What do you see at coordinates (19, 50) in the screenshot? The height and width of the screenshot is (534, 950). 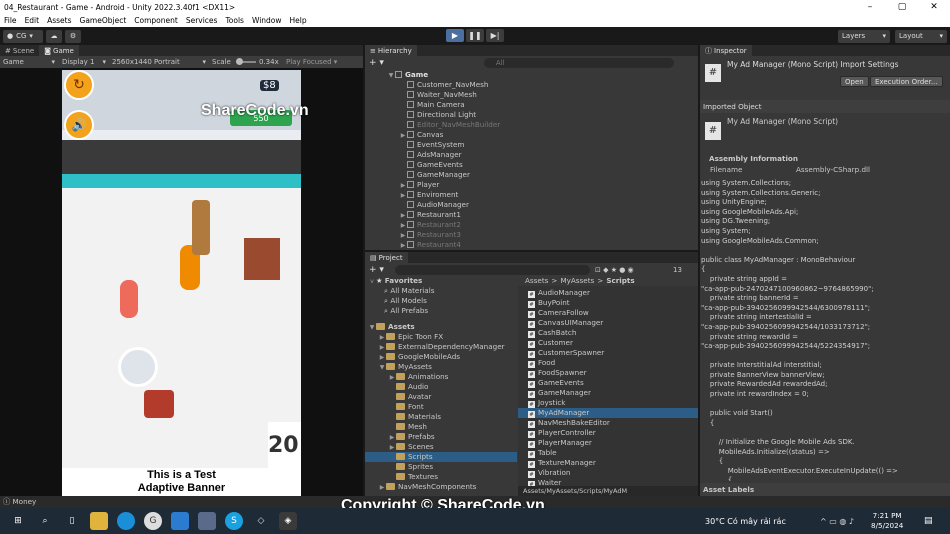 I see `tab-scene: # Scene` at bounding box center [19, 50].